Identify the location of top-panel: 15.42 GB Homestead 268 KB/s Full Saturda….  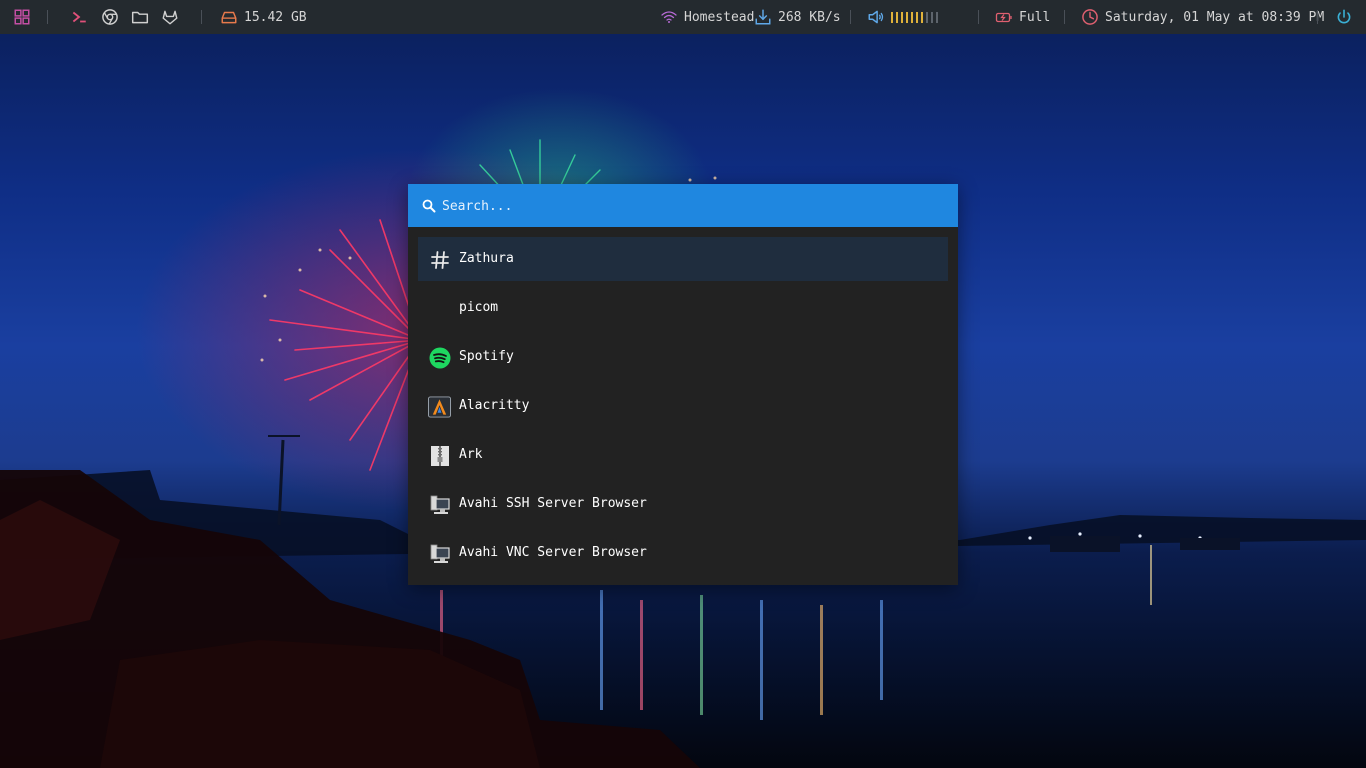
(683, 17).